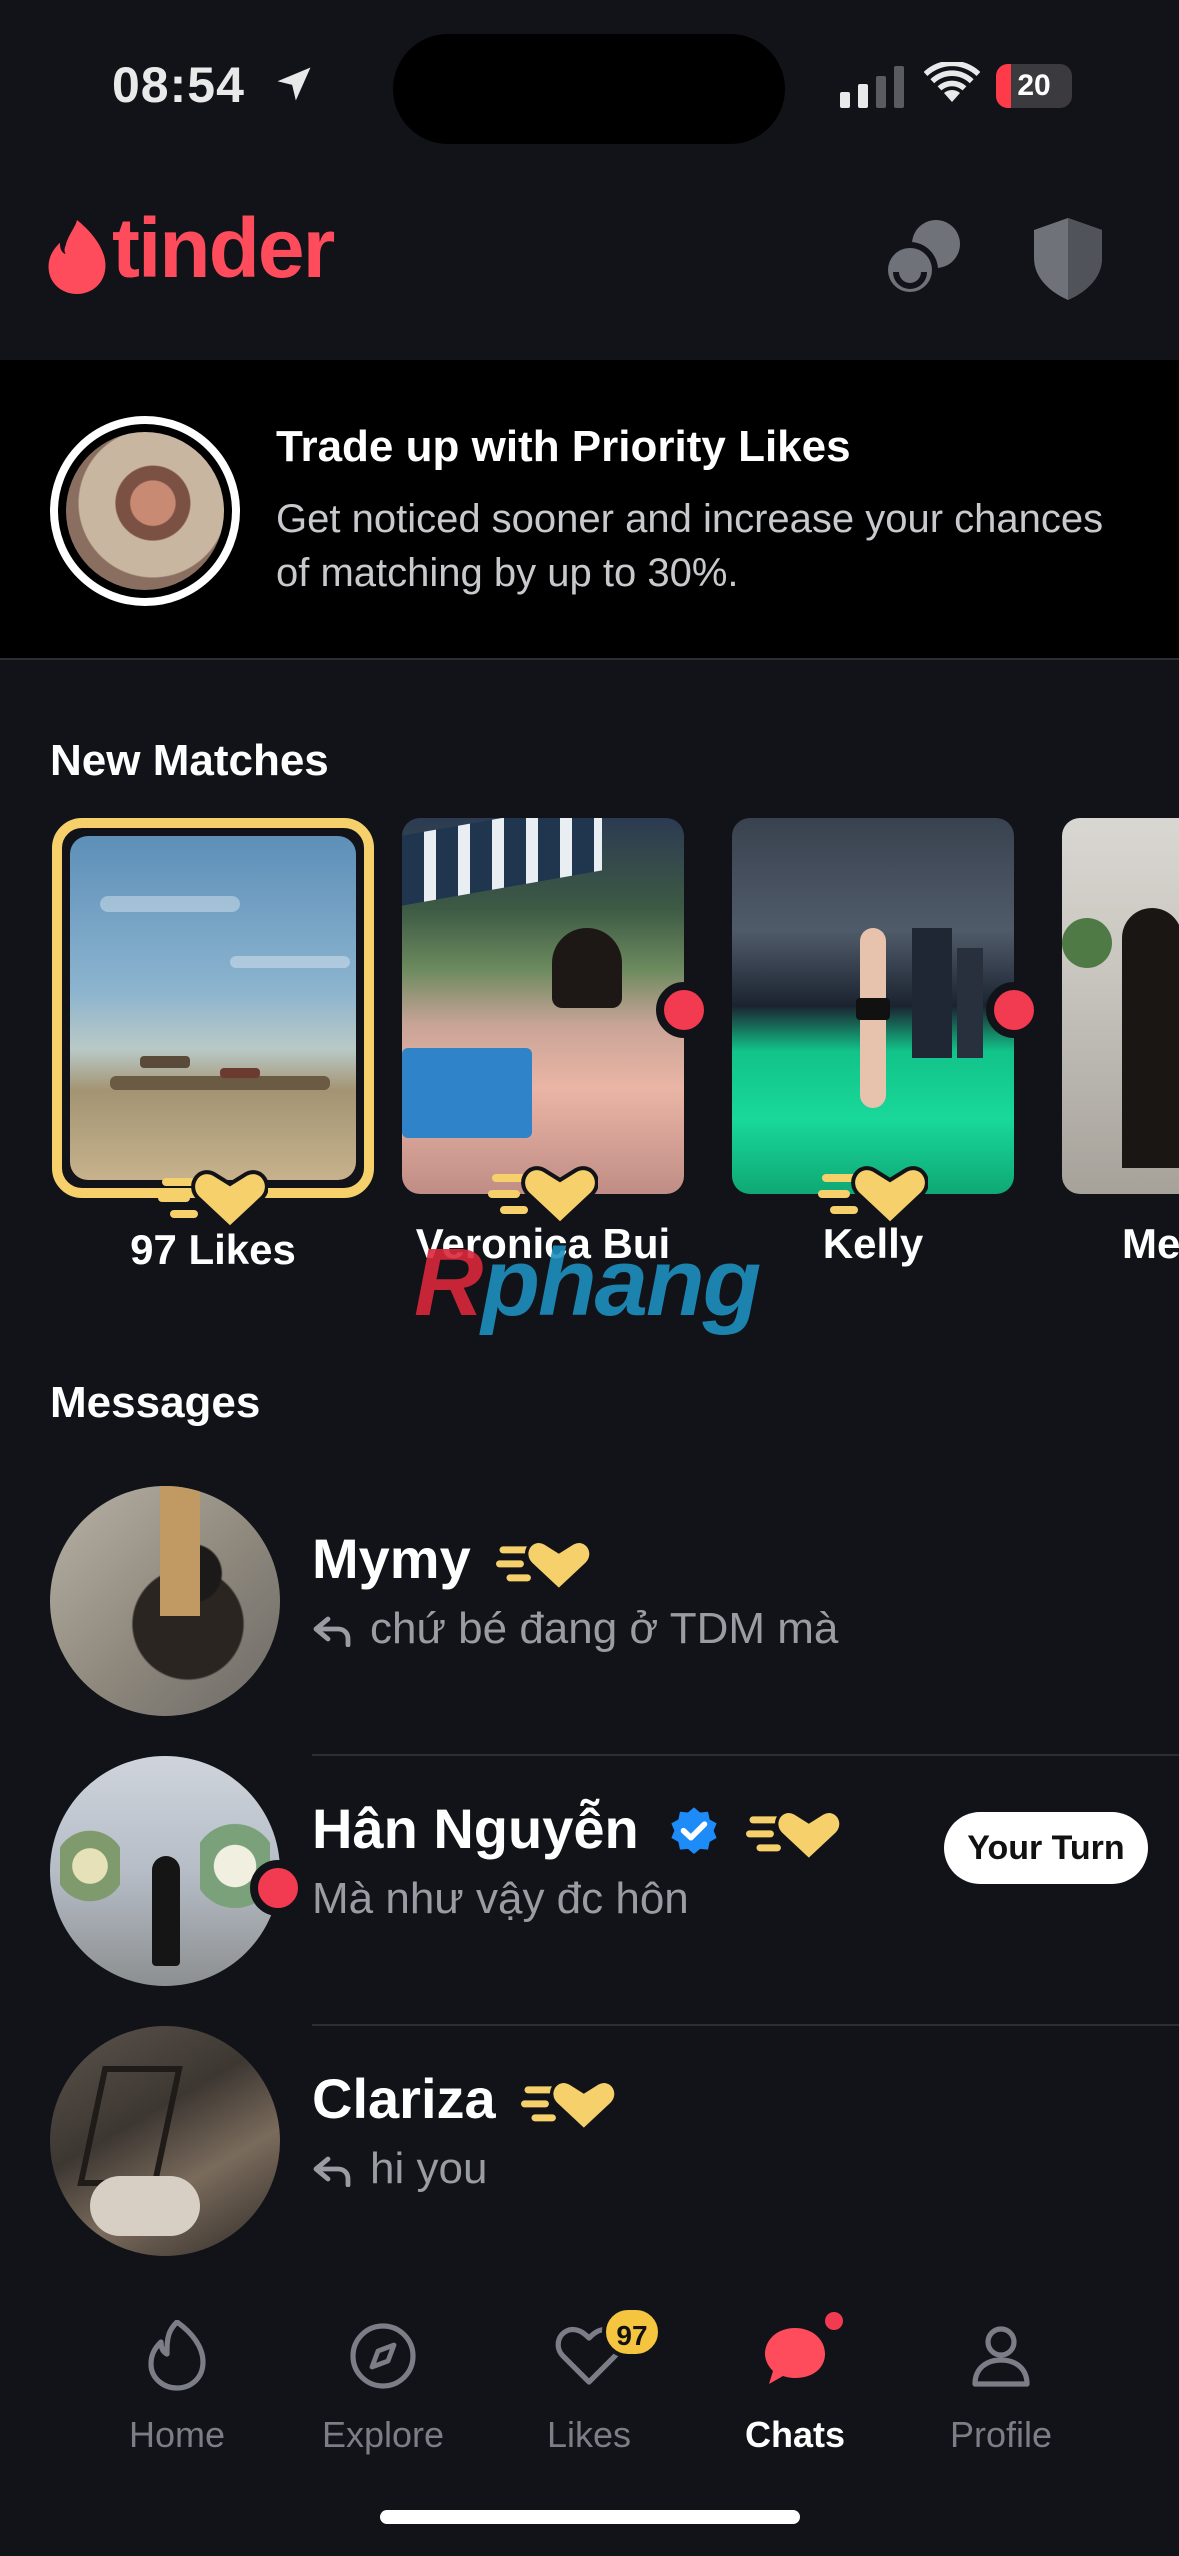 The image size is (1179, 2556). I want to click on likes-count-badge: 97, so click(632, 2332).